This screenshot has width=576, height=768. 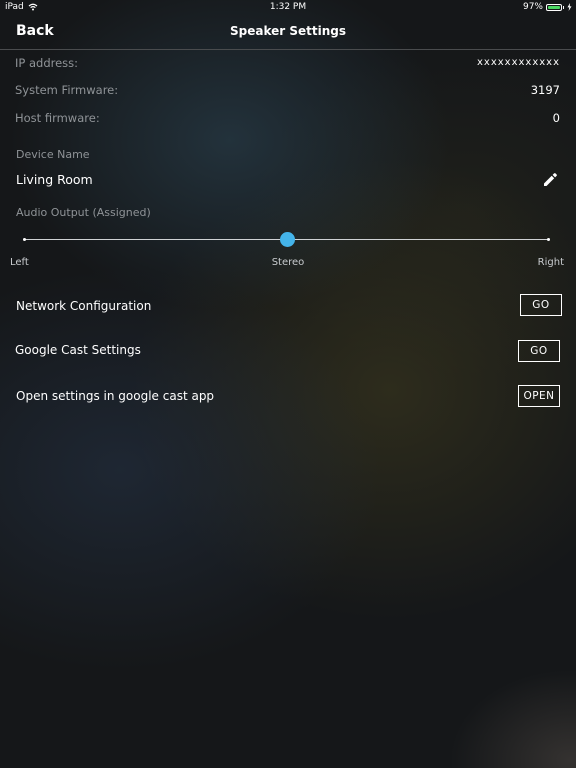 What do you see at coordinates (541, 305) in the screenshot?
I see `network-configuration-go-button: GO` at bounding box center [541, 305].